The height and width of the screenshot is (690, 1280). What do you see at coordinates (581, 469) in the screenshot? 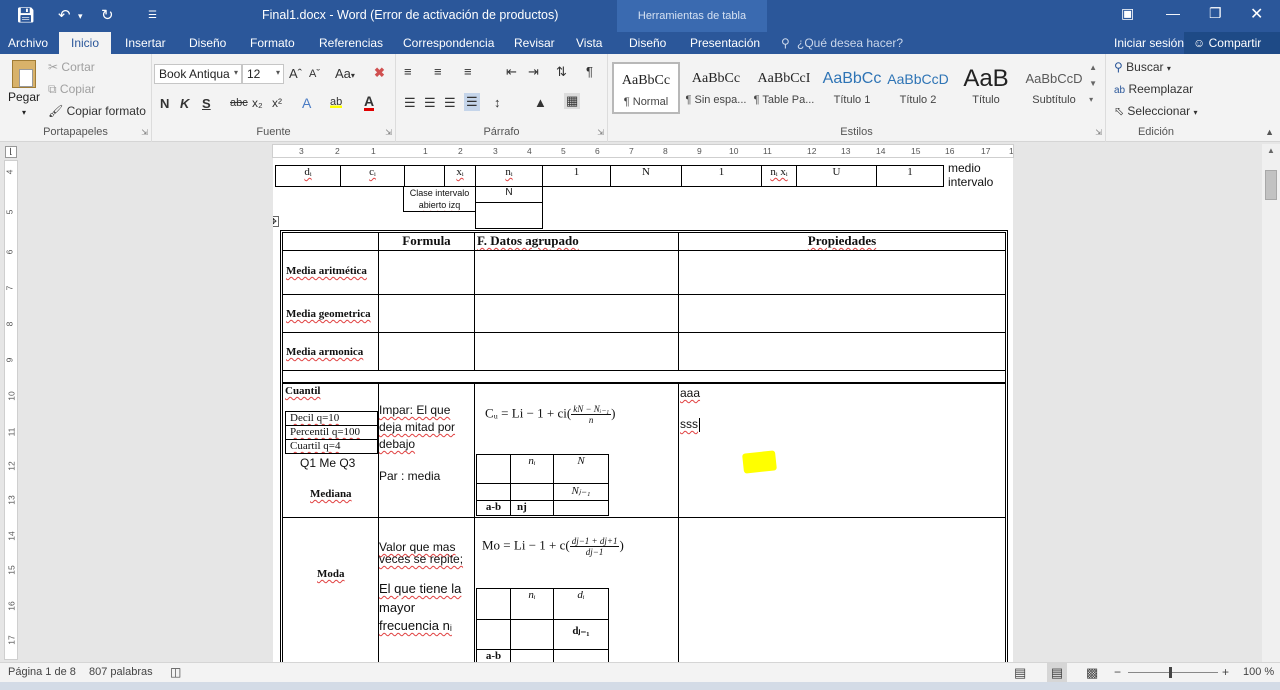
I see `mini-cell: N` at bounding box center [581, 469].